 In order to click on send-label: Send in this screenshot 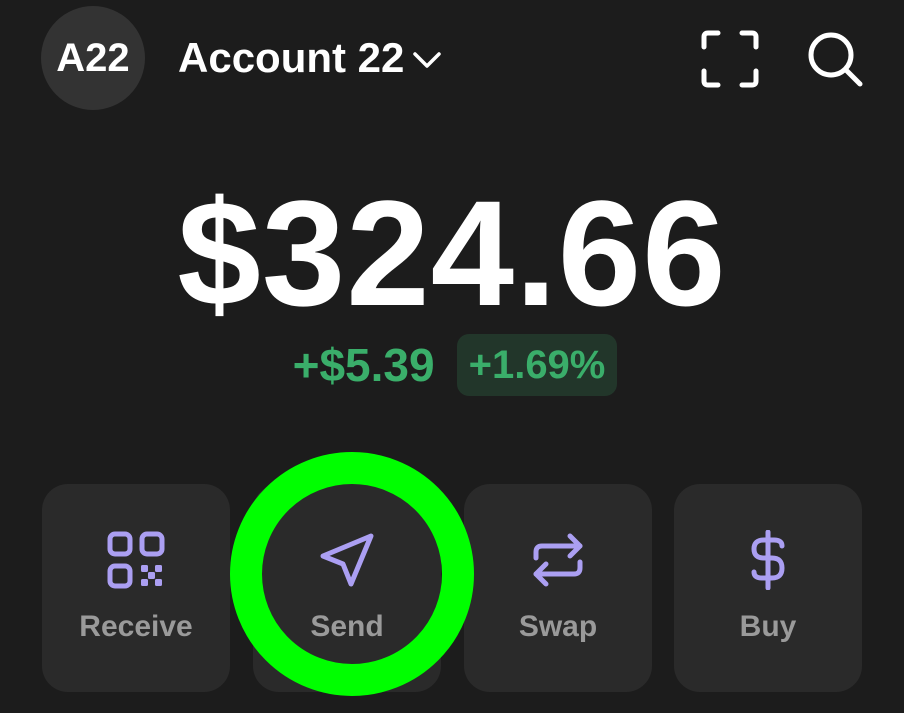, I will do `click(347, 626)`.